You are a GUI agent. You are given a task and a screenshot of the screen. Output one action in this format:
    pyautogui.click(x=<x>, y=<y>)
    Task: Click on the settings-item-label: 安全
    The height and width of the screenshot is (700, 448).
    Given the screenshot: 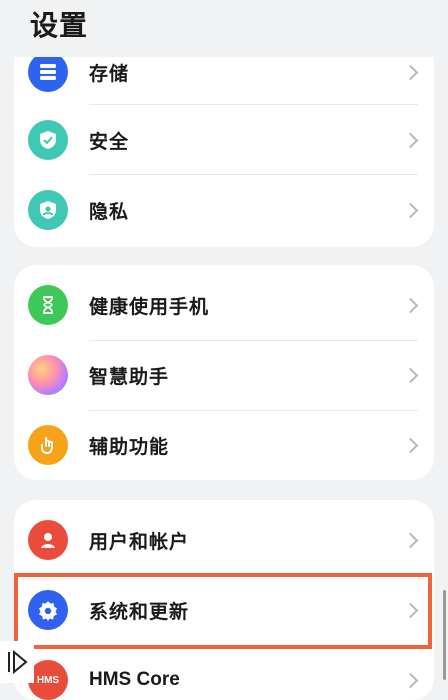 What is the action you would take?
    pyautogui.click(x=109, y=141)
    